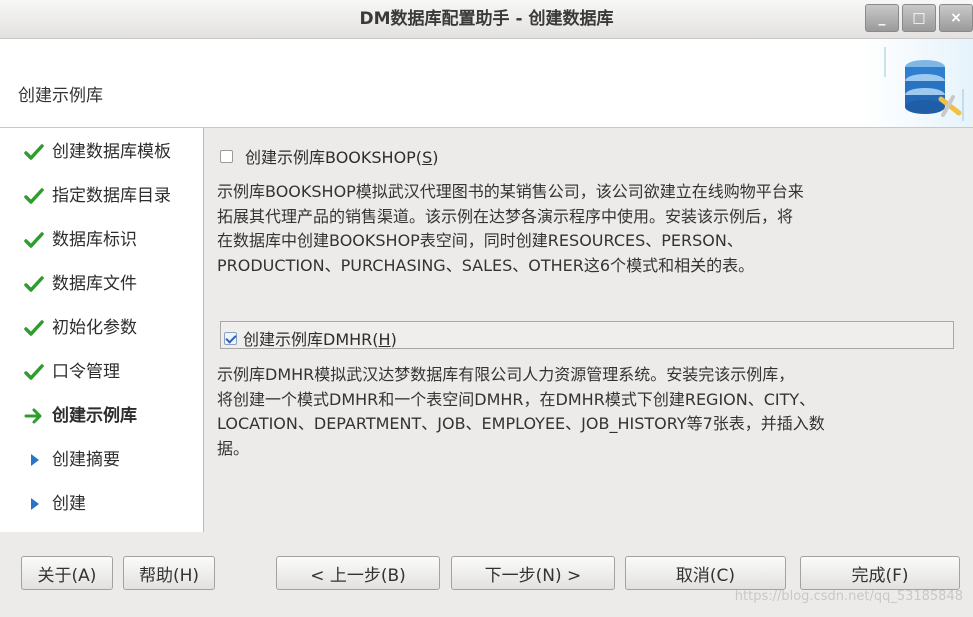  Describe the element at coordinates (94, 240) in the screenshot. I see `wizard-step-label: 数据库标识` at that location.